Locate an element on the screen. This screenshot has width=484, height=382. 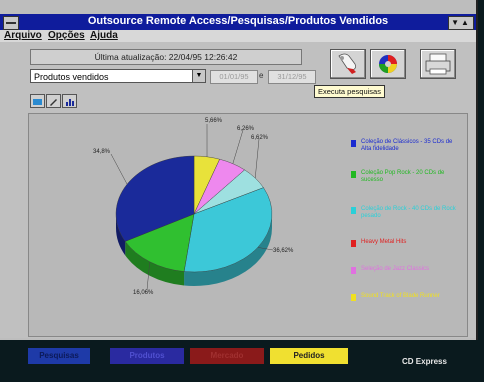
printer-icon is located at coordinates (438, 64).